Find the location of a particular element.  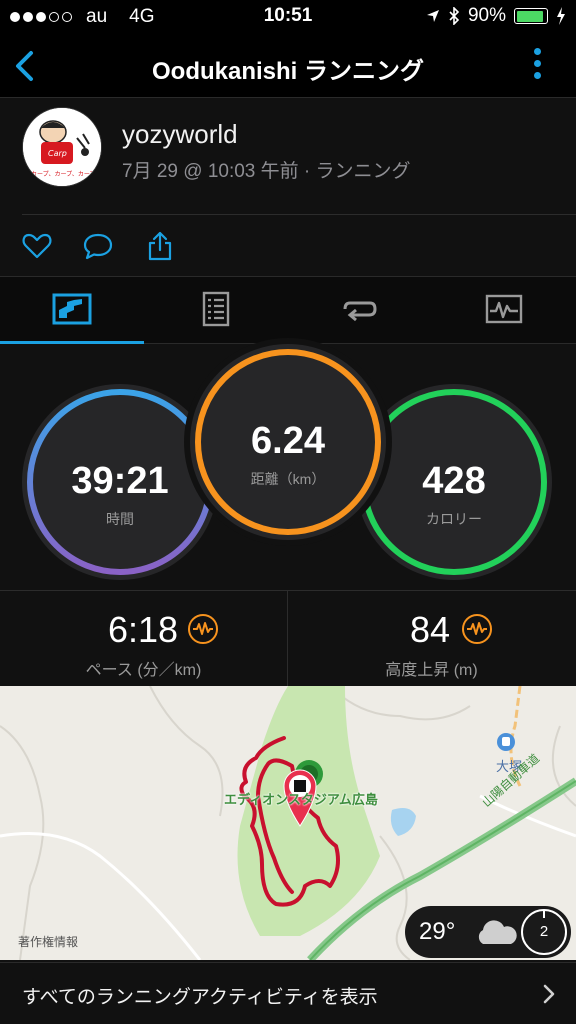

time-value: 39:21 is located at coordinates (120, 481).